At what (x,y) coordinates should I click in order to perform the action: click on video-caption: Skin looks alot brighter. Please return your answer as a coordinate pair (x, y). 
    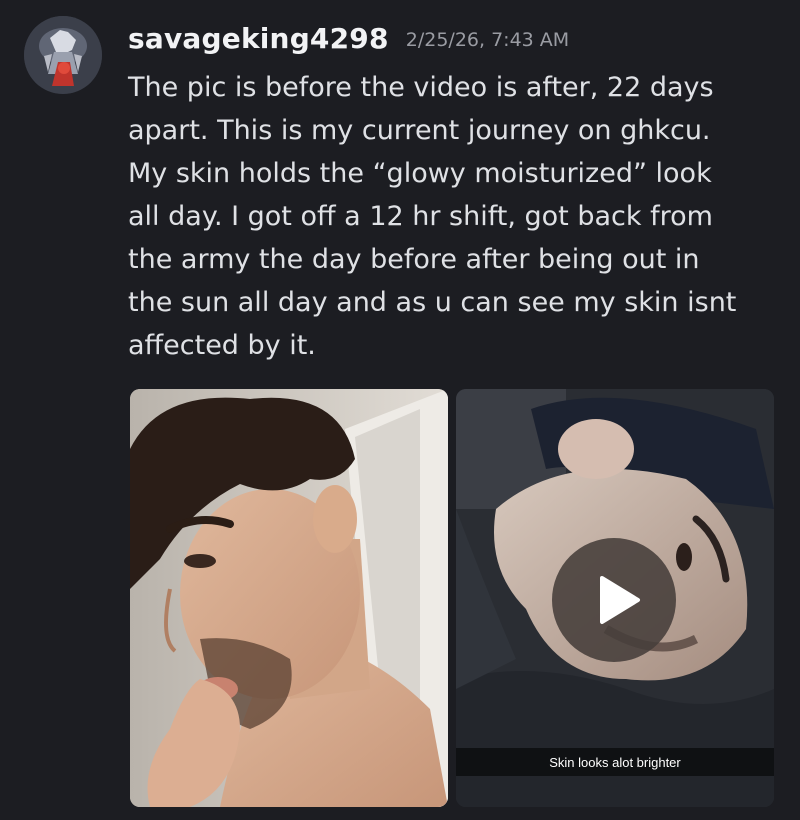
    Looking at the image, I should click on (615, 762).